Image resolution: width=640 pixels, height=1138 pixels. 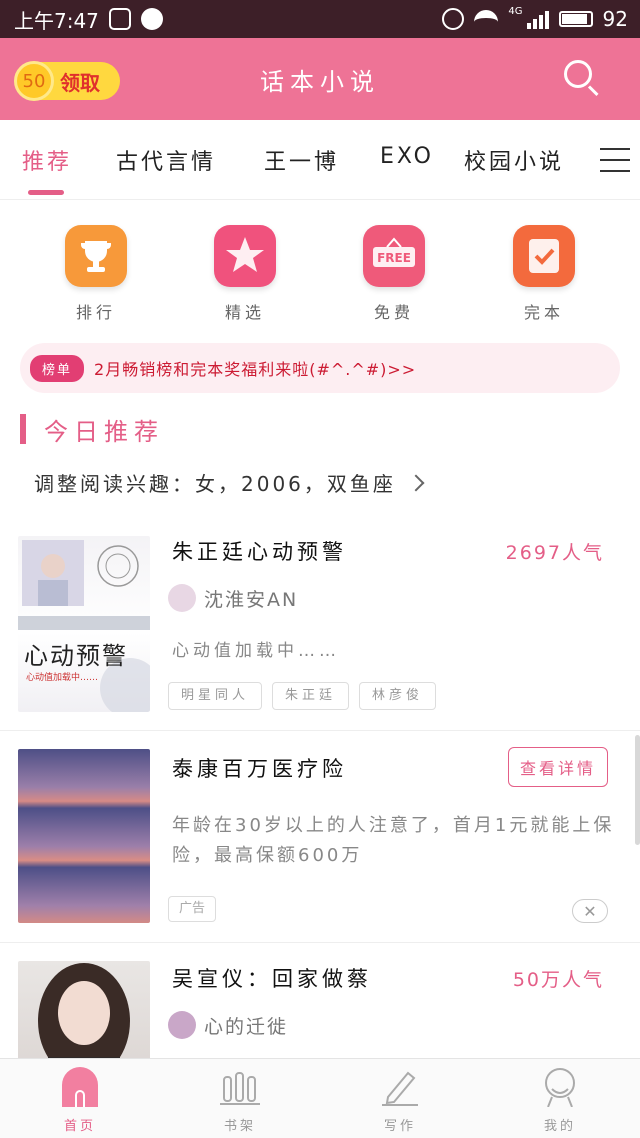 I want to click on claim-label: 领取, so click(x=80, y=82).